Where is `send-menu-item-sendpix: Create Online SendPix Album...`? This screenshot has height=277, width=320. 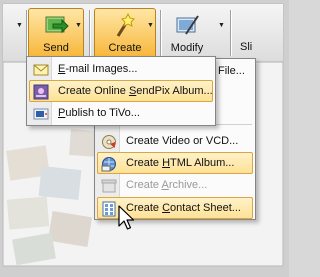
send-menu-item-sendpix: Create Online SendPix Album... is located at coordinates (121, 91).